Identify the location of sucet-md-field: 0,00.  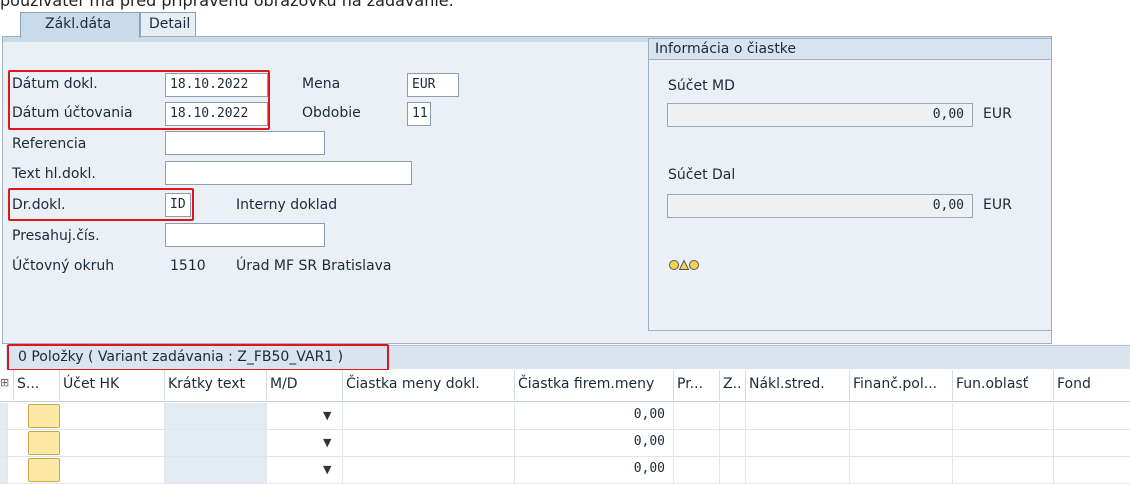
(820, 115).